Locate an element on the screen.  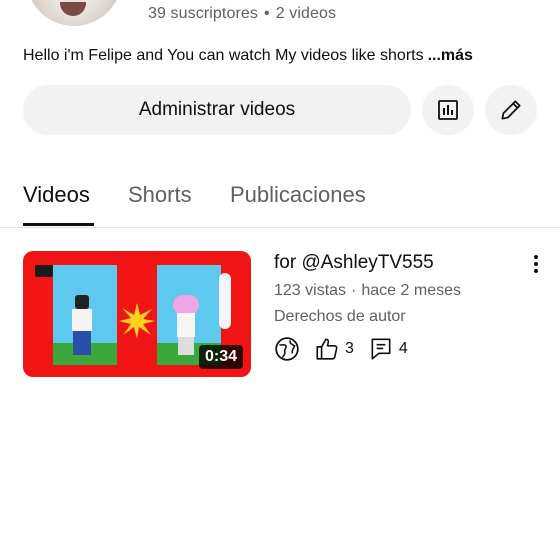
thumbs-up-icon is located at coordinates (327, 349).